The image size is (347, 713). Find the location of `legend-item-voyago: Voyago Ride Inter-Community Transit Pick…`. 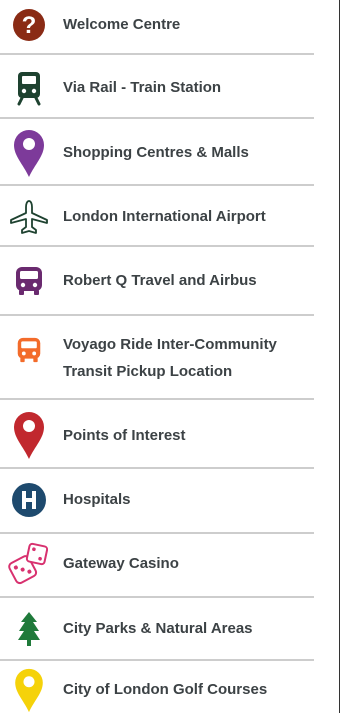

legend-item-voyago: Voyago Ride Inter-Community Transit Pick… is located at coordinates (160, 358).